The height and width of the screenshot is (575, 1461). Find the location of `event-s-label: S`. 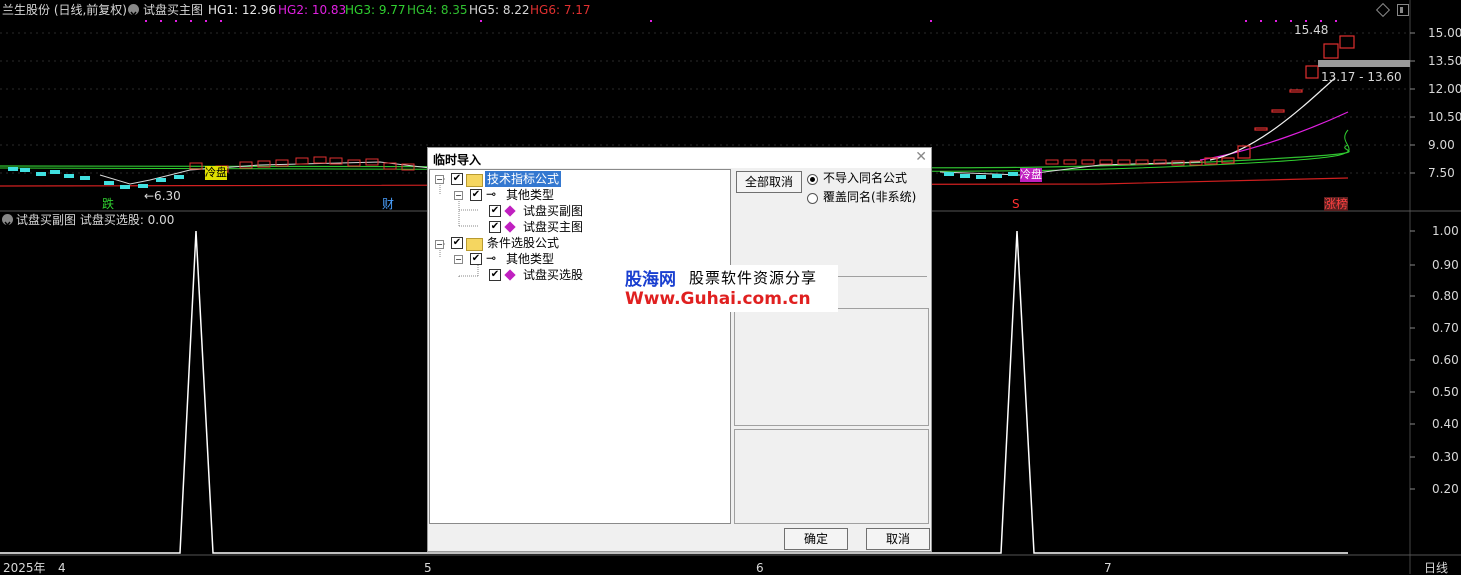

event-s-label: S is located at coordinates (1016, 204).